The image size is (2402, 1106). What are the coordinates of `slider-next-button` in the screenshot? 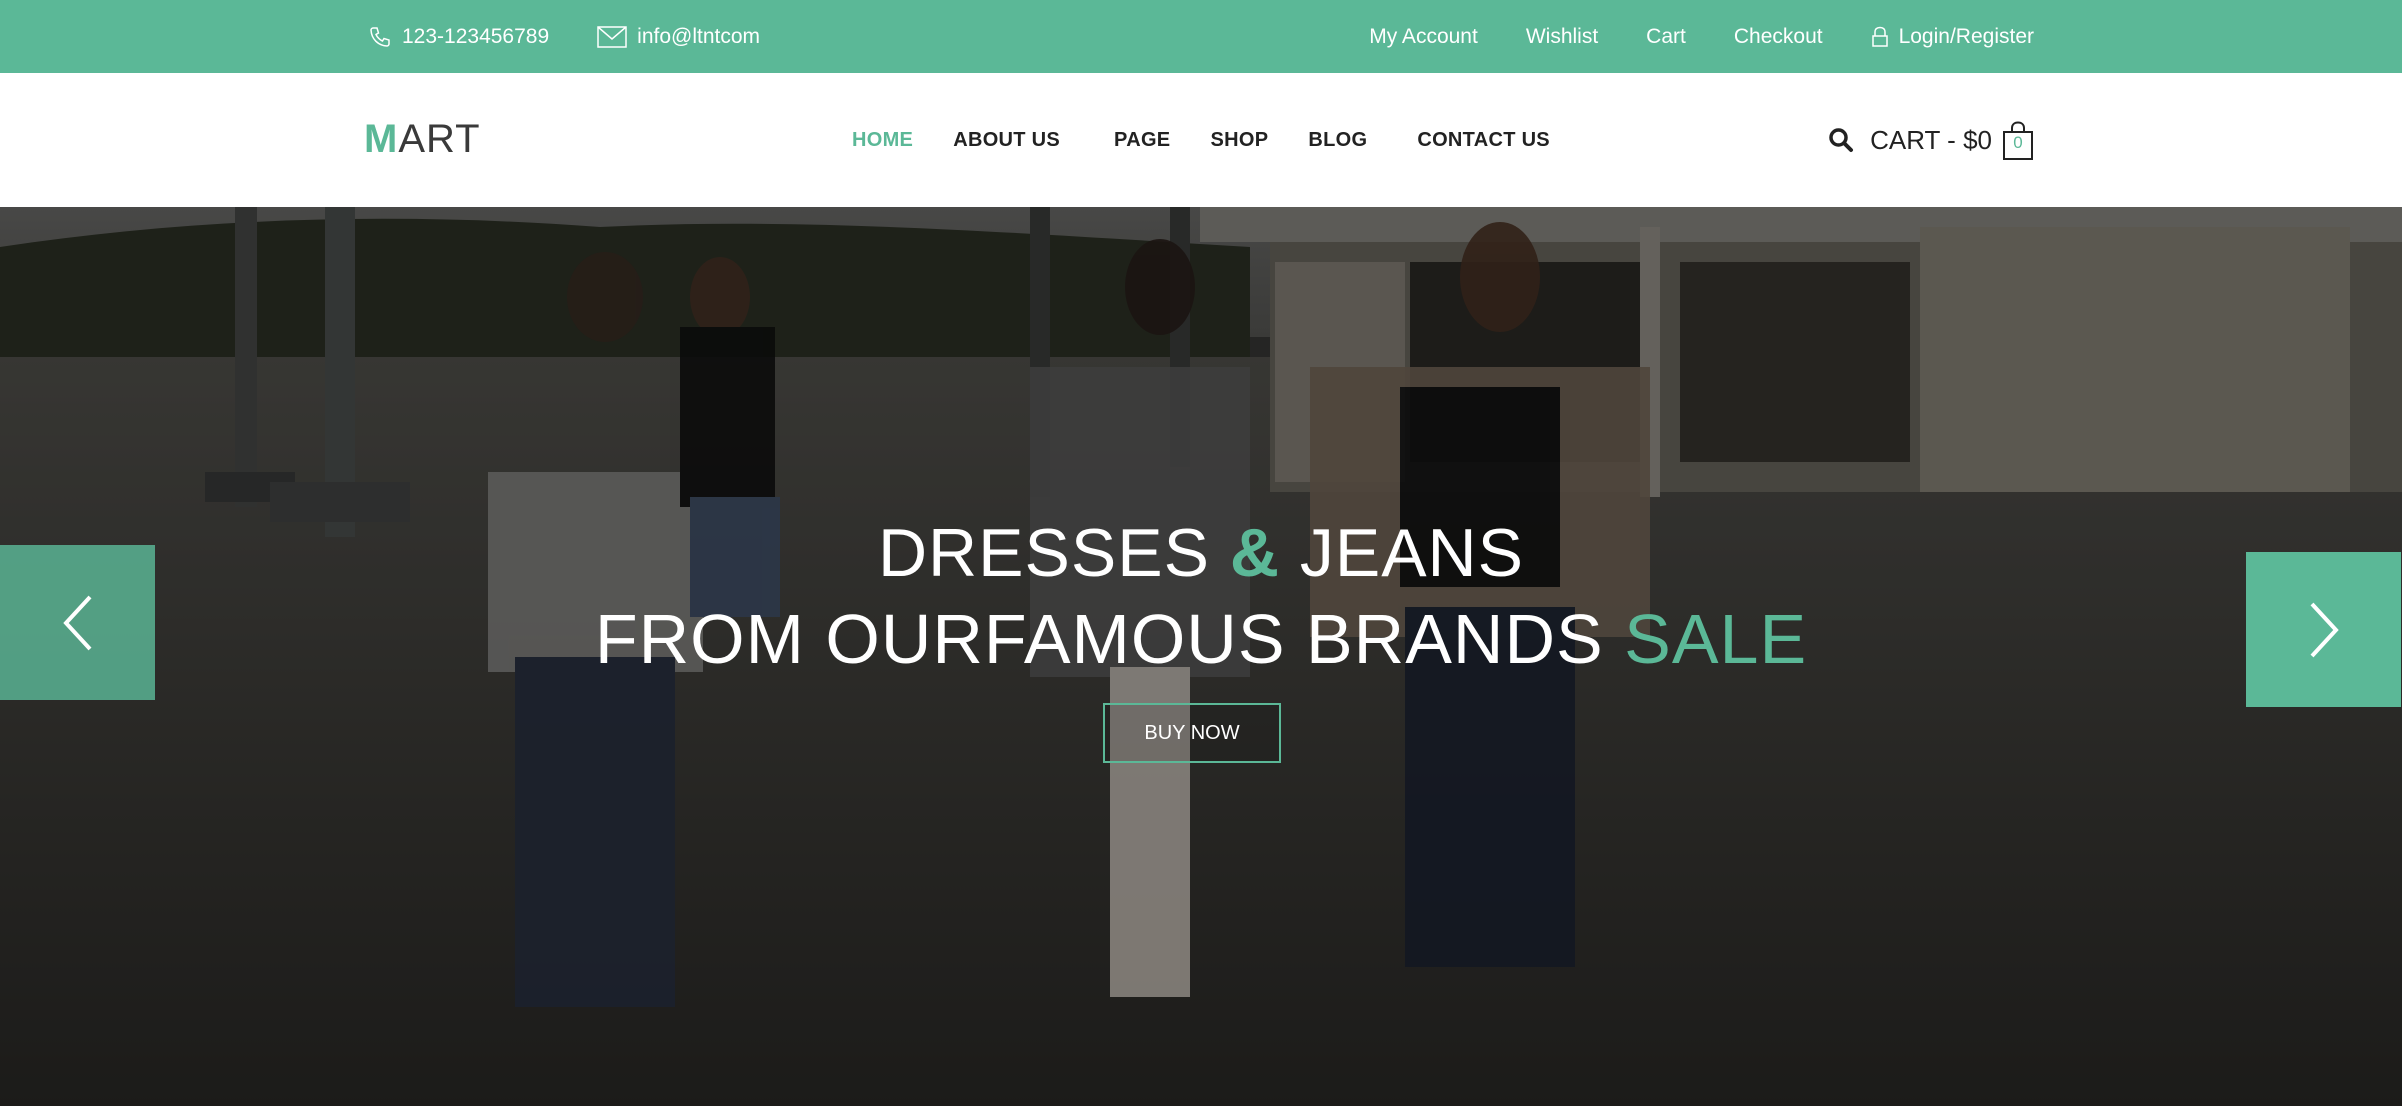 It's located at (2323, 629).